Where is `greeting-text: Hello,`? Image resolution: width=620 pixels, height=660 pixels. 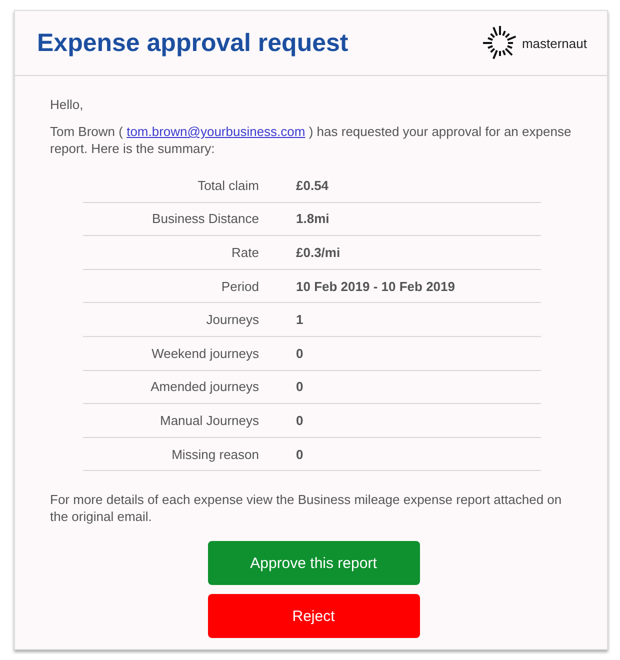
greeting-text: Hello, is located at coordinates (67, 104).